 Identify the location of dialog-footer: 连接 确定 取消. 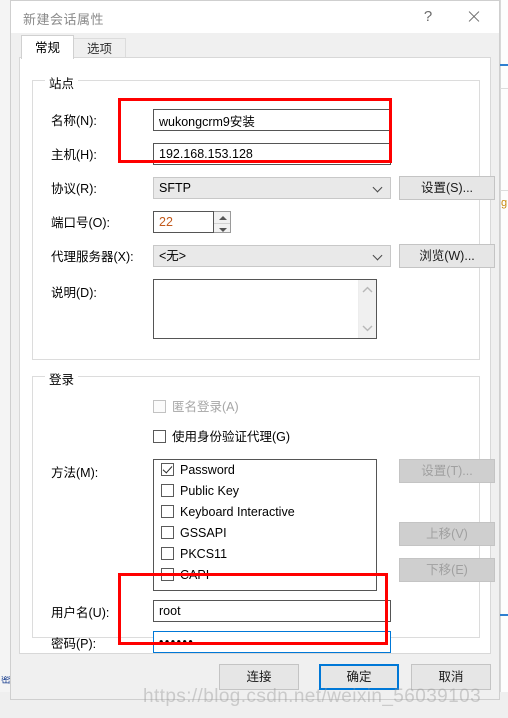
(255, 676).